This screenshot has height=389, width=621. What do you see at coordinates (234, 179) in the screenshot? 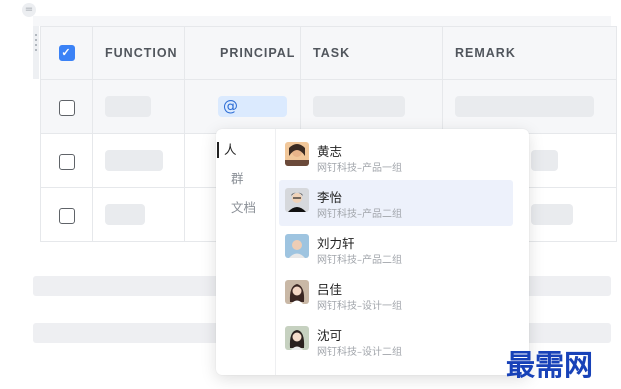
I see `tab-groups: 群` at bounding box center [234, 179].